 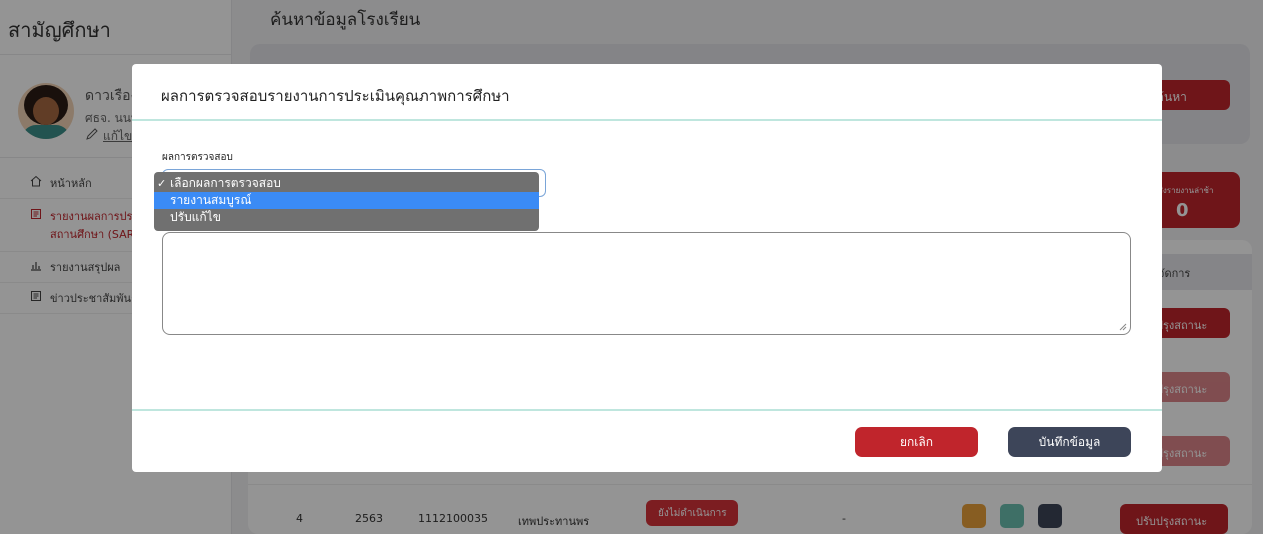 What do you see at coordinates (225, 183) in the screenshot?
I see `option-label: เลือกผลการตรวจสอบ` at bounding box center [225, 183].